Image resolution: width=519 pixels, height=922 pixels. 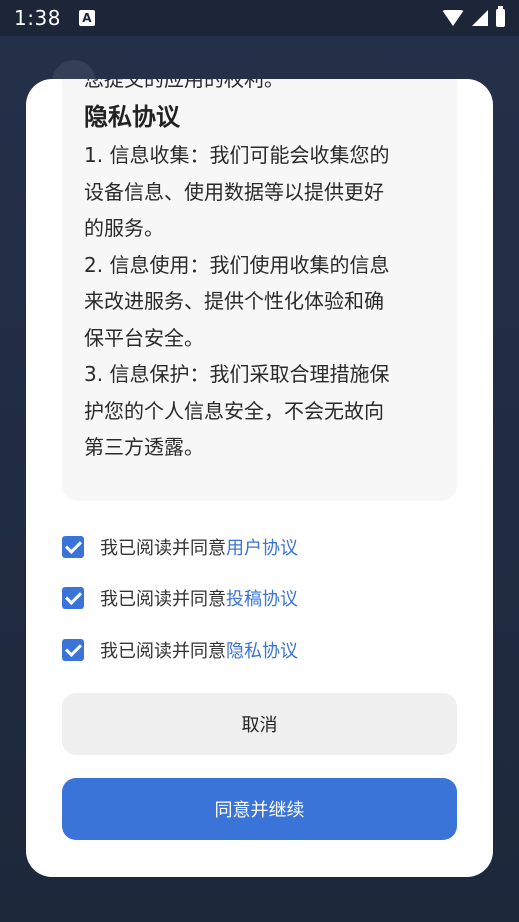 What do you see at coordinates (234, 301) in the screenshot?
I see `text-line: 来改进服务、提供个性化体验和确` at bounding box center [234, 301].